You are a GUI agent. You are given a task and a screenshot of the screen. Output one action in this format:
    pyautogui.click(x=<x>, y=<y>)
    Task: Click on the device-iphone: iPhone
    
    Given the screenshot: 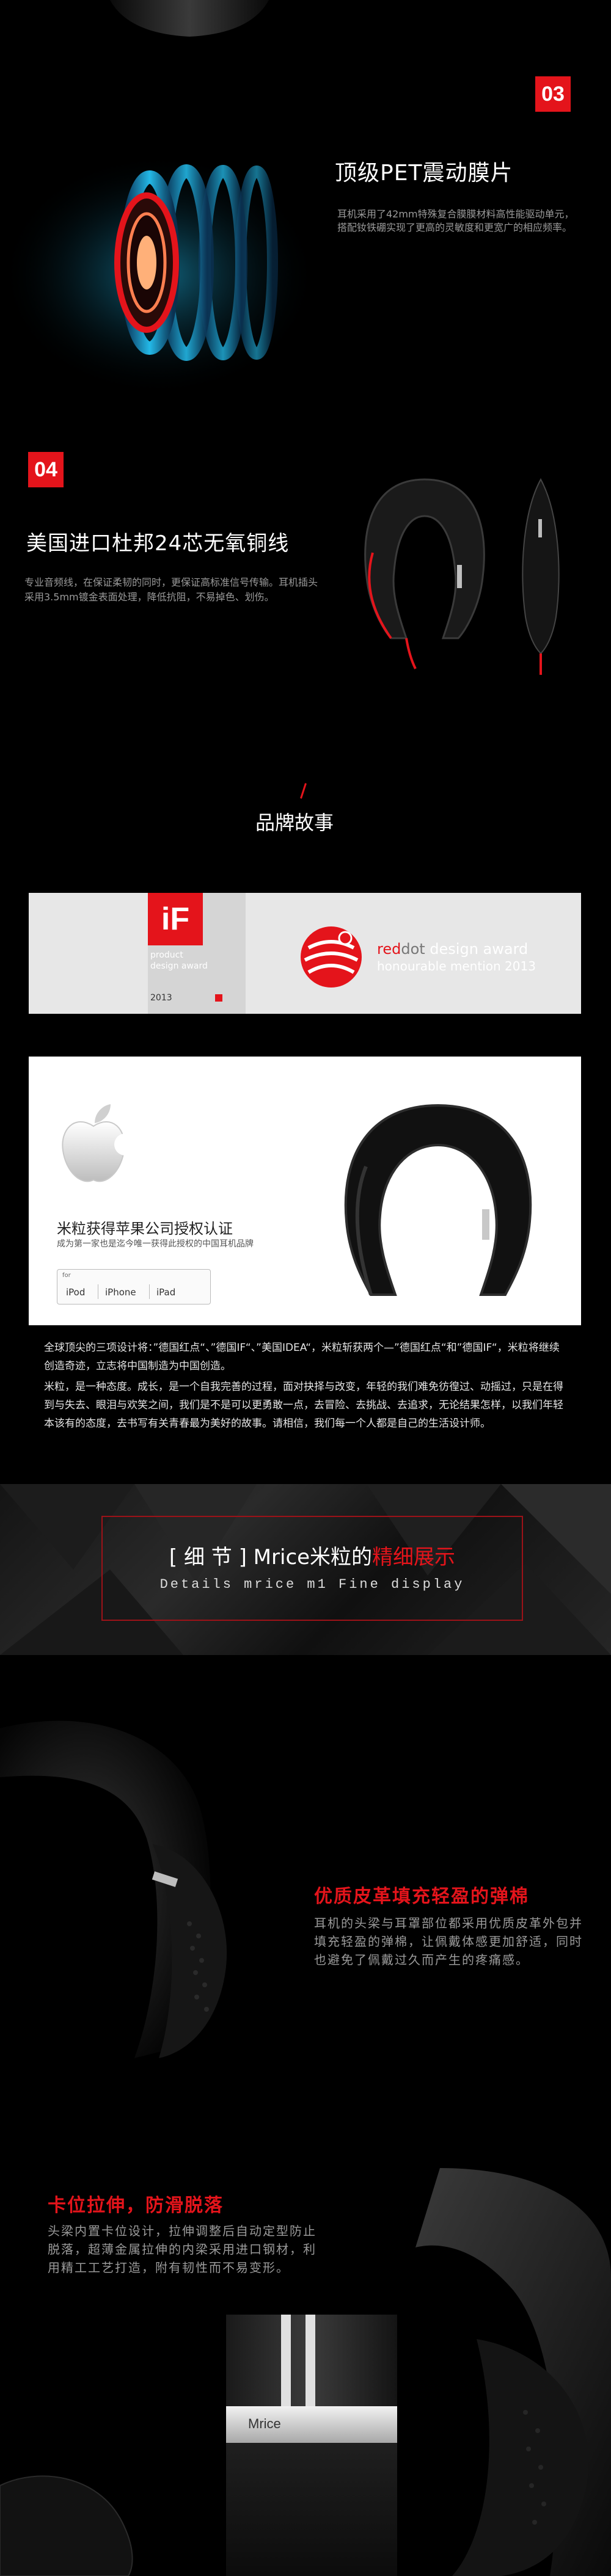 What is the action you would take?
    pyautogui.click(x=120, y=1292)
    